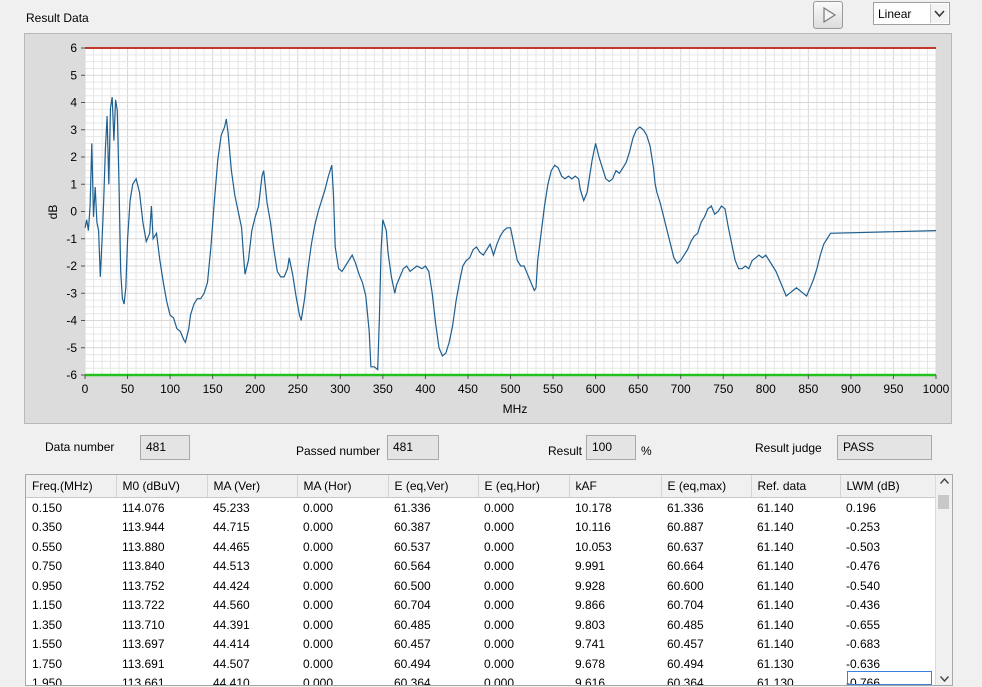 The width and height of the screenshot is (982, 687). I want to click on table-cell: 44.560, so click(252, 606).